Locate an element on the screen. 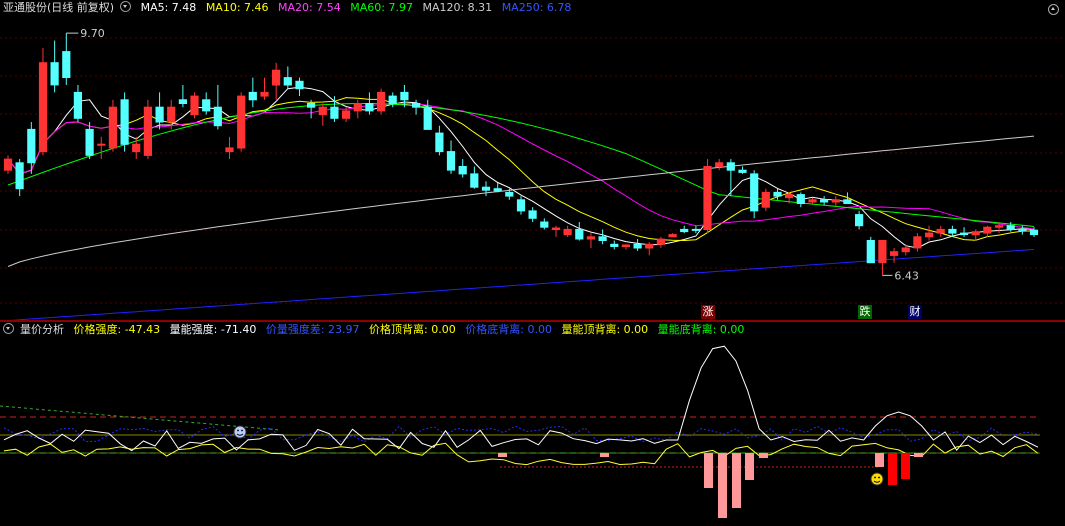 The height and width of the screenshot is (526, 1065). strength-diff-label: 价量强度差: 23.97 is located at coordinates (312, 329).